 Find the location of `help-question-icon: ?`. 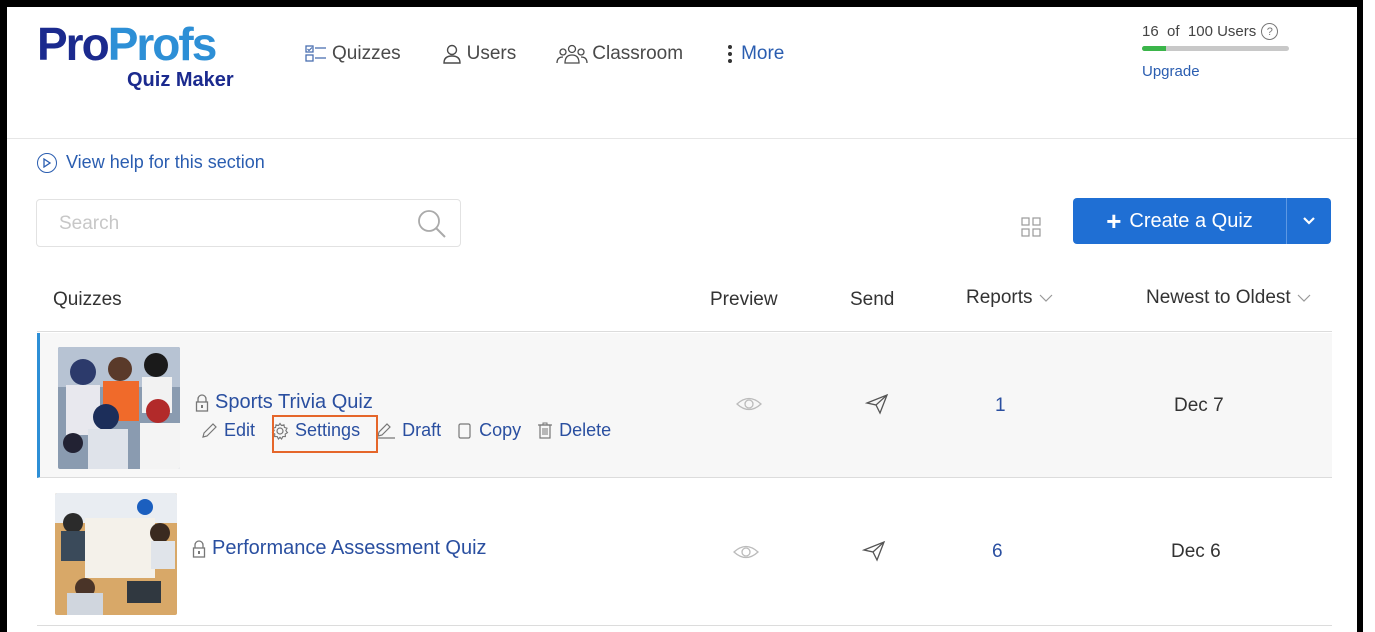

help-question-icon: ? is located at coordinates (1270, 31).